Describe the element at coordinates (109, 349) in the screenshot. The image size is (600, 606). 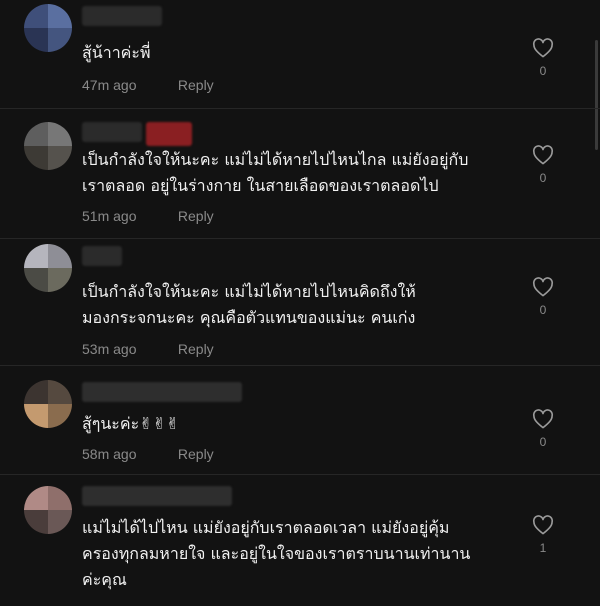
I see `comment-timestamp: 53m ago` at that location.